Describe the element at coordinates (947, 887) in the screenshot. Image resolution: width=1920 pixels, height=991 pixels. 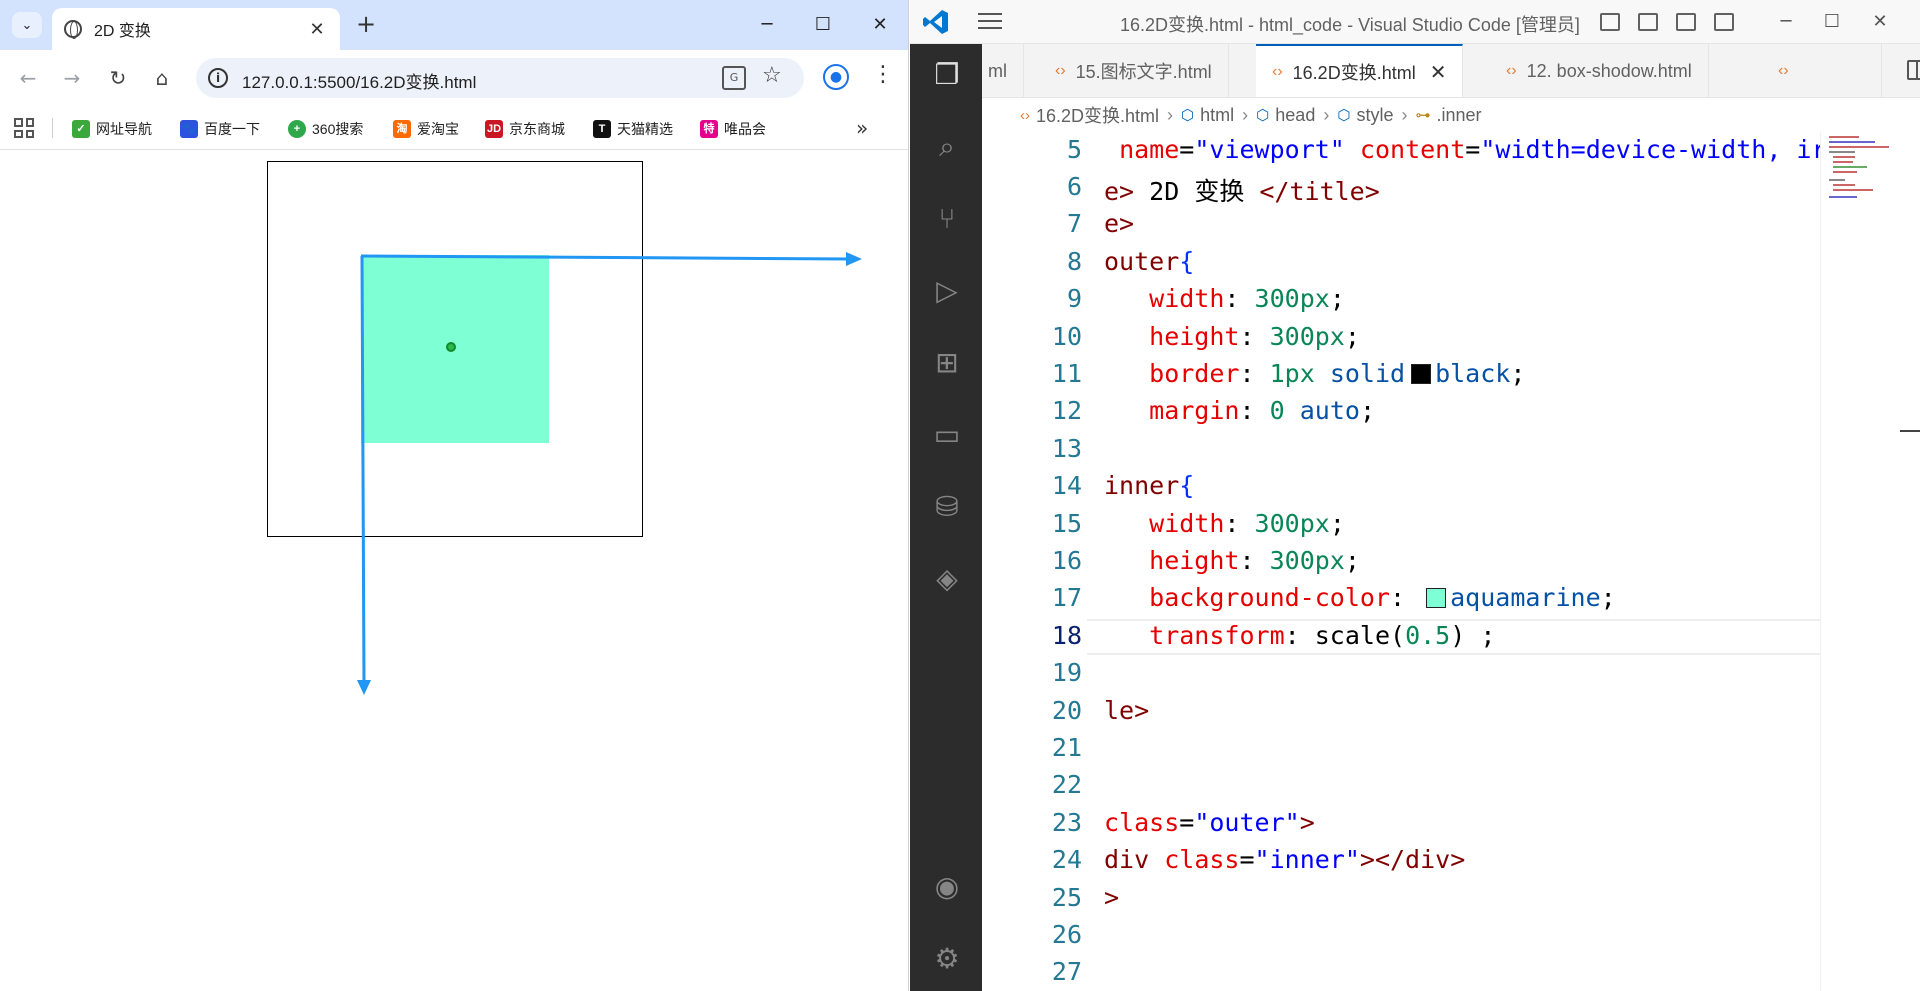
I see `account-icon: ◉` at that location.